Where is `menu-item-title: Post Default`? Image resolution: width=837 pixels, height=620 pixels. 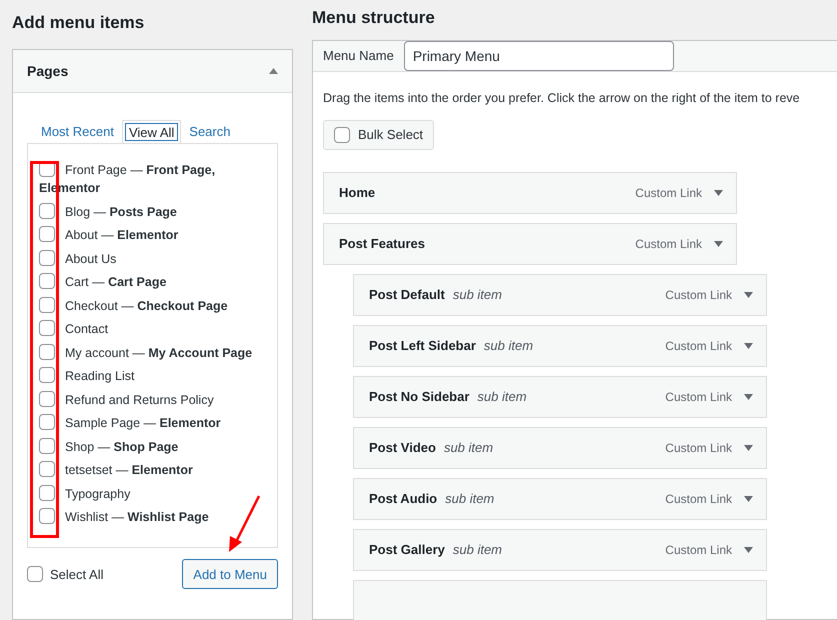 menu-item-title: Post Default is located at coordinates (407, 295).